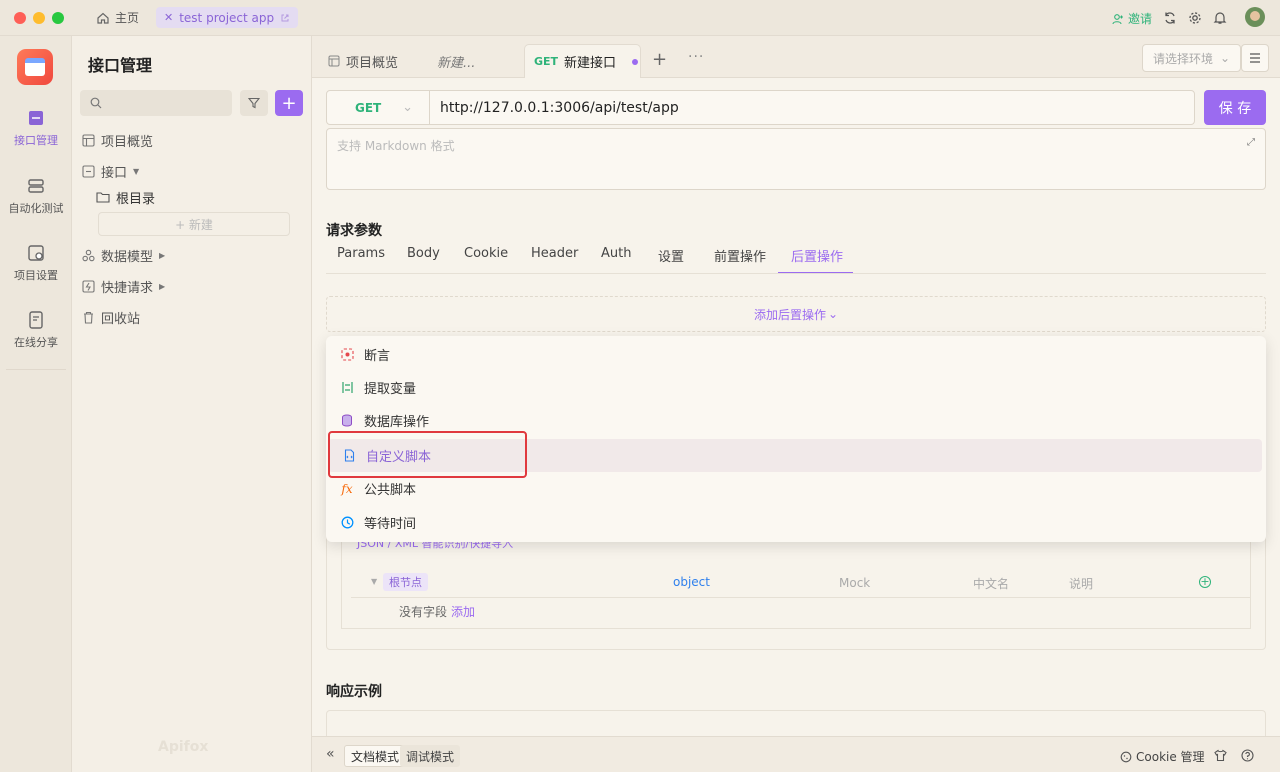  I want to click on rail-item-automation: 自动化测试, so click(36, 196).